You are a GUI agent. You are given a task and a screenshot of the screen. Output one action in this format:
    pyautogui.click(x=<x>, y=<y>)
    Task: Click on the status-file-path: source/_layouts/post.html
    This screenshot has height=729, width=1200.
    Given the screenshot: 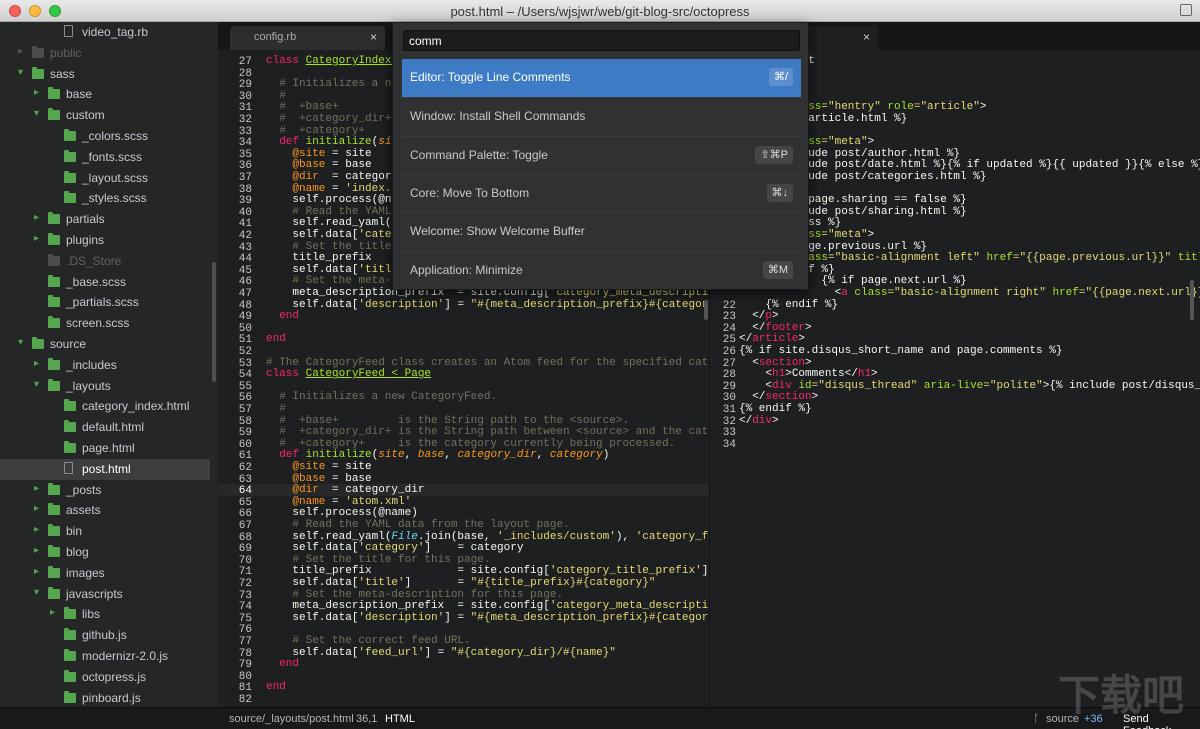 What is the action you would take?
    pyautogui.click(x=291, y=719)
    